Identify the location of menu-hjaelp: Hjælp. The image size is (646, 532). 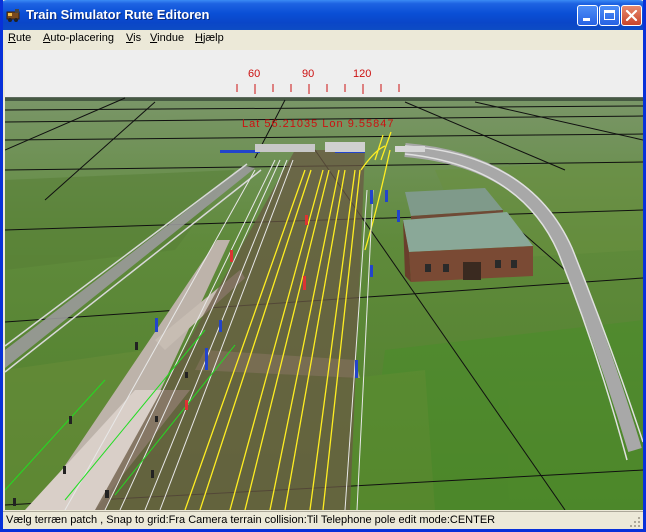
(209, 38).